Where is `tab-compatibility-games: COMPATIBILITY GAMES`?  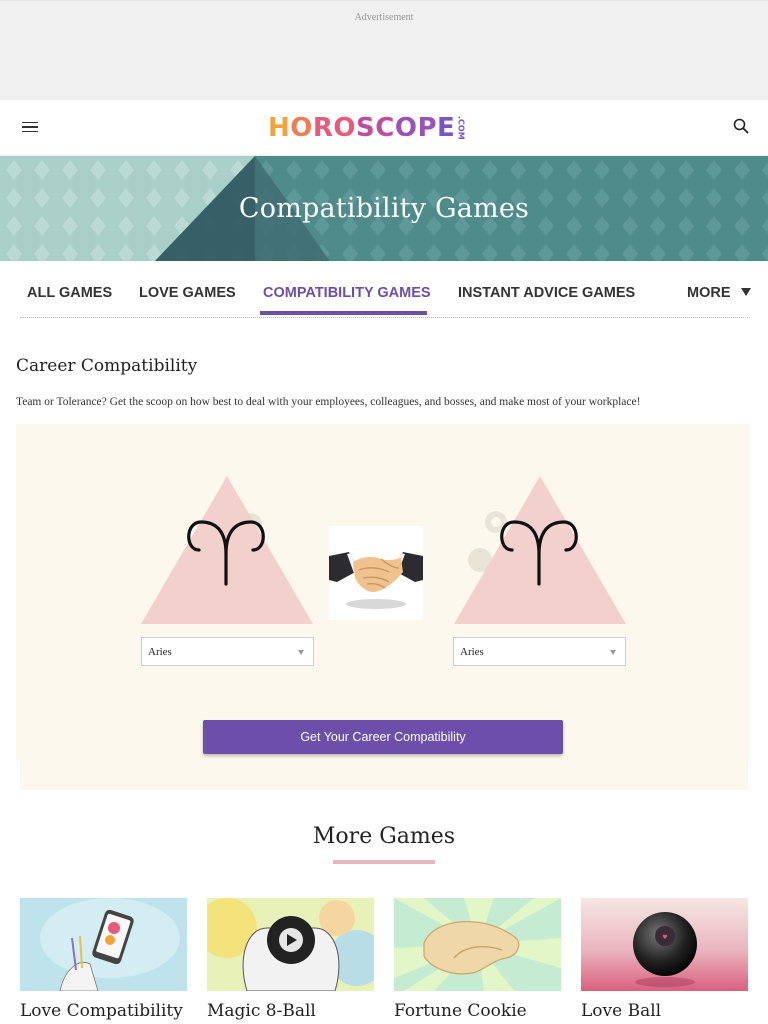 tab-compatibility-games: COMPATIBILITY GAMES is located at coordinates (347, 293).